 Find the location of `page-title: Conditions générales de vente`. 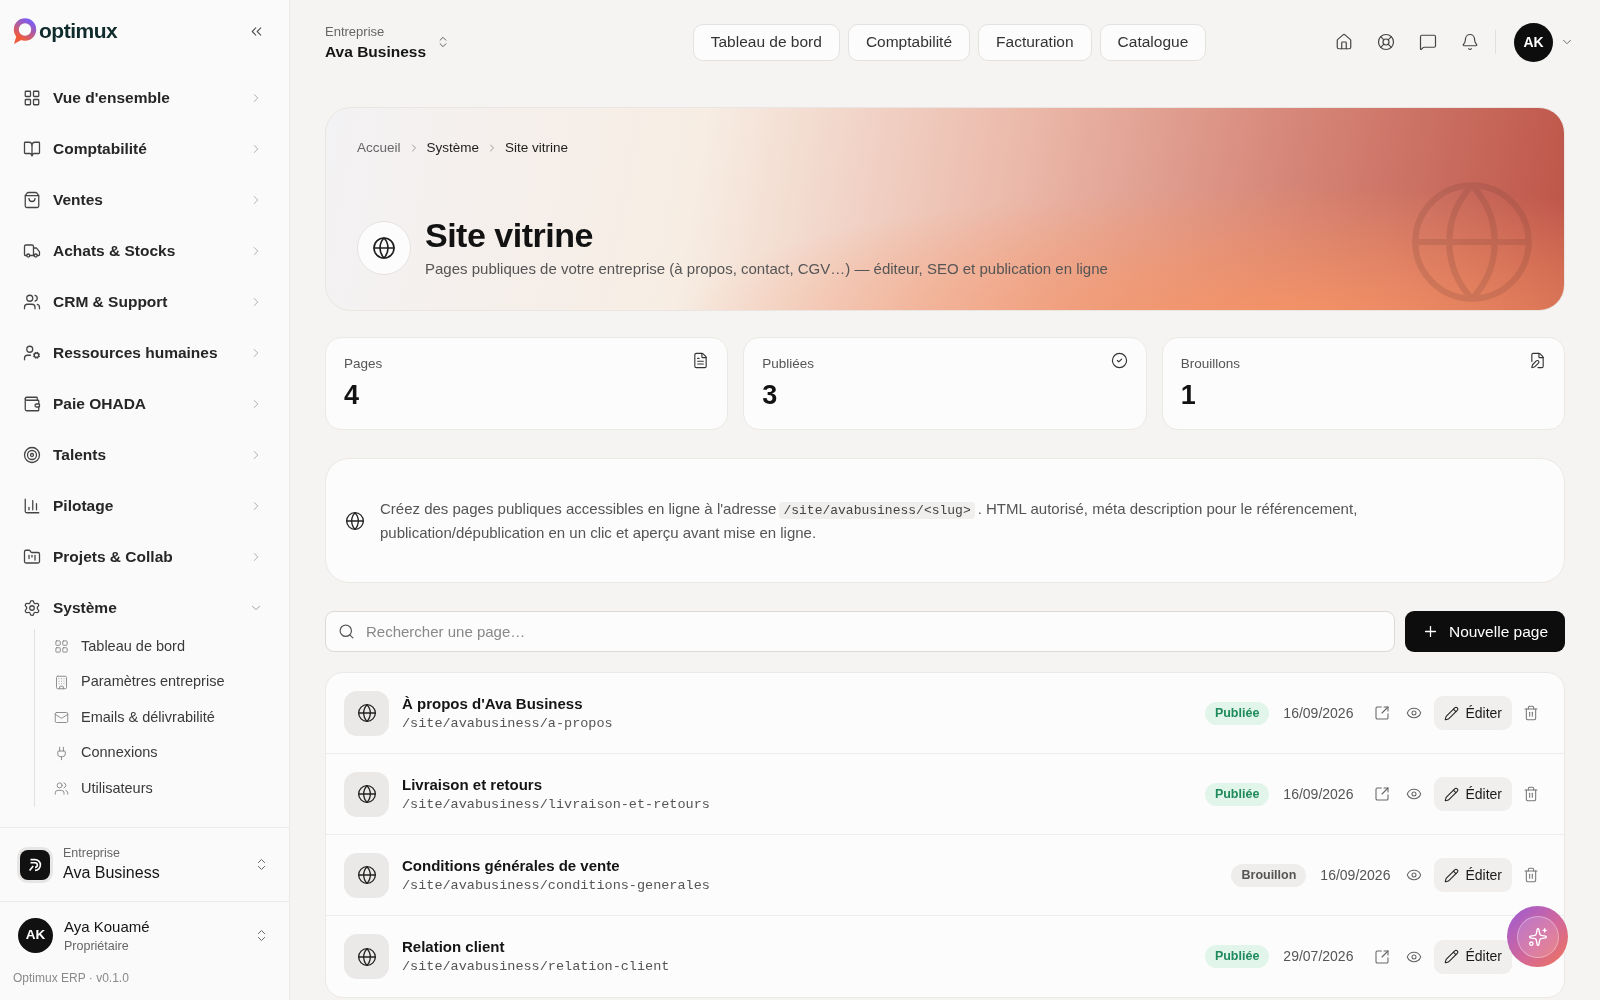

page-title: Conditions générales de vente is located at coordinates (556, 865).